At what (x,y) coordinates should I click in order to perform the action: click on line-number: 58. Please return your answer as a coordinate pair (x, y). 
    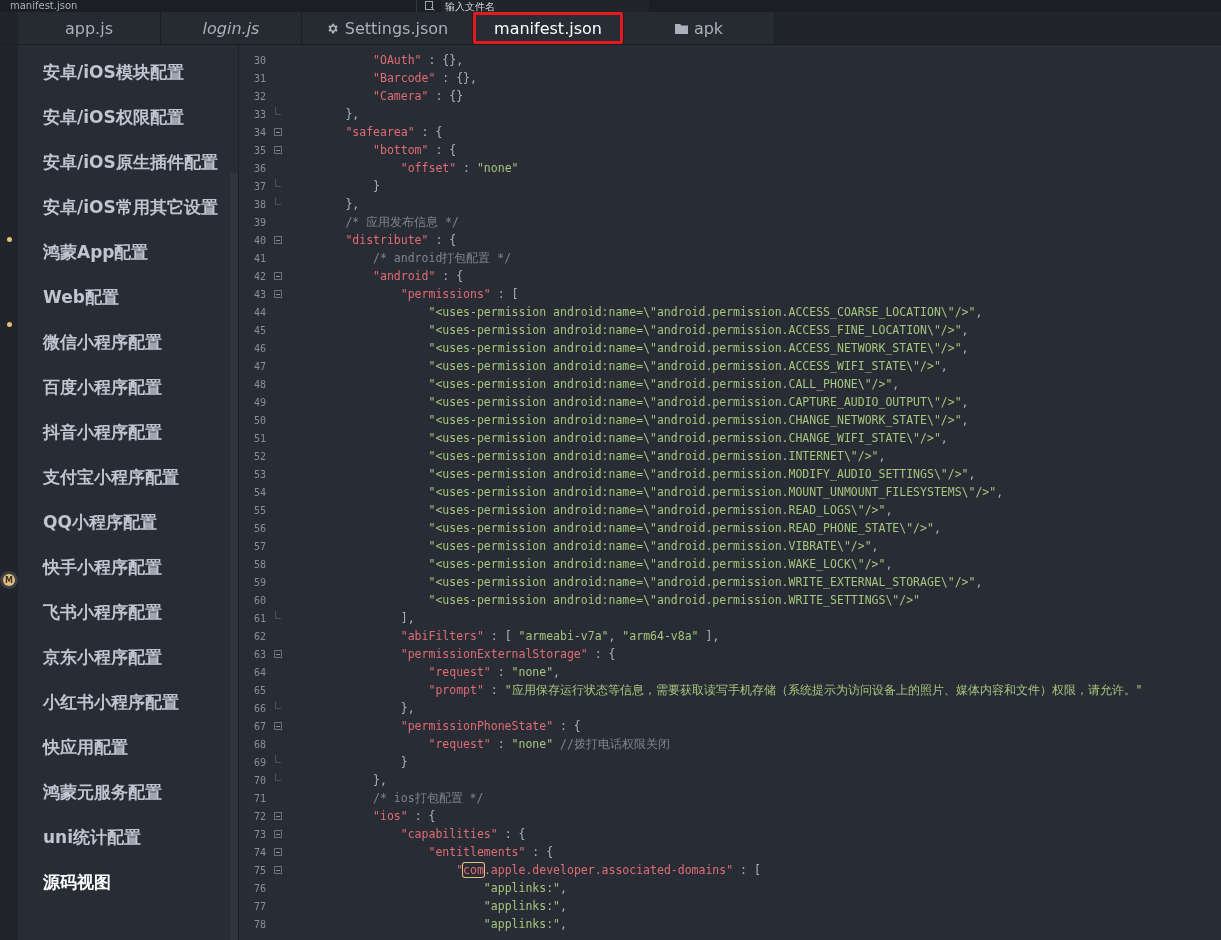
    Looking at the image, I should click on (259, 564).